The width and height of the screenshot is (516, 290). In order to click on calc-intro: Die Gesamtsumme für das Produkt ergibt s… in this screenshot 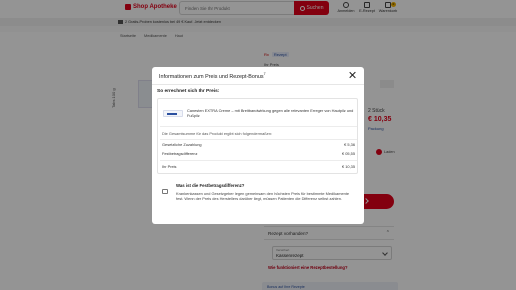, I will do `click(217, 133)`.